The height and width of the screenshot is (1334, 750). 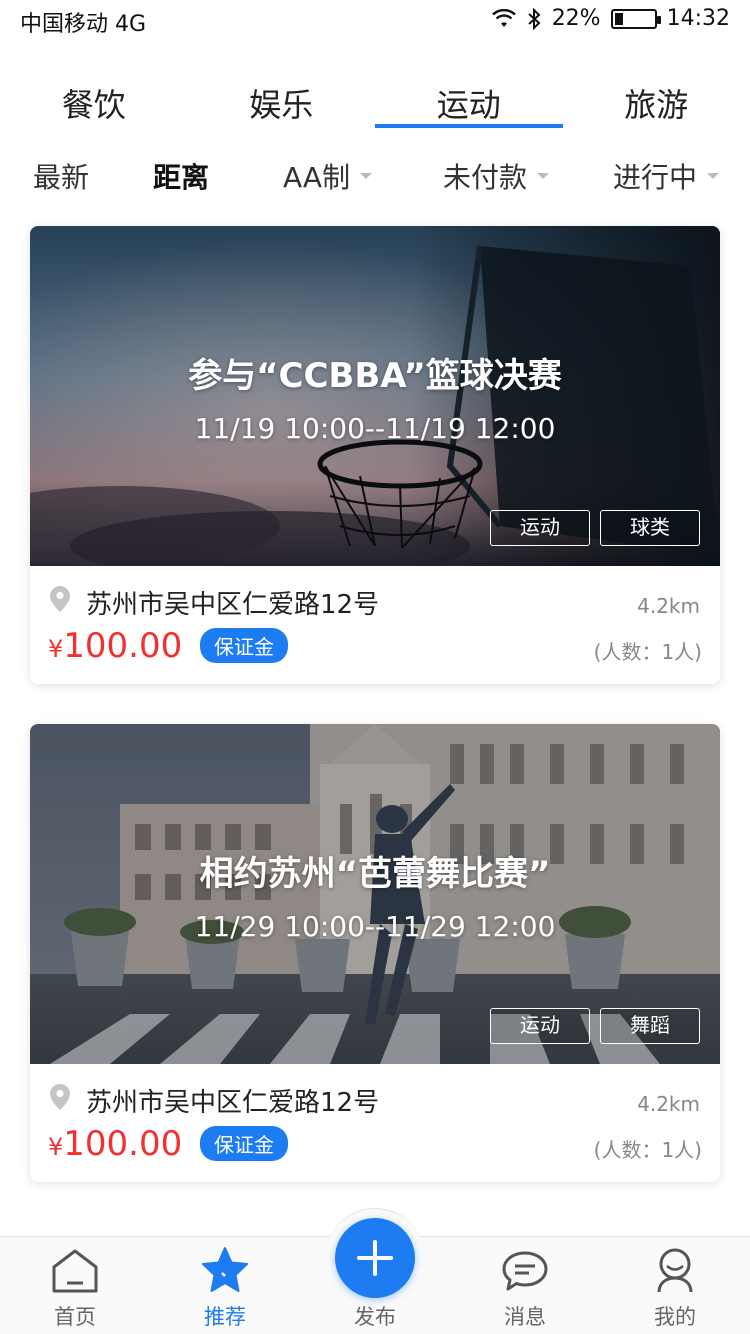 What do you see at coordinates (469, 105) in the screenshot?
I see `tab-sports: 运动` at bounding box center [469, 105].